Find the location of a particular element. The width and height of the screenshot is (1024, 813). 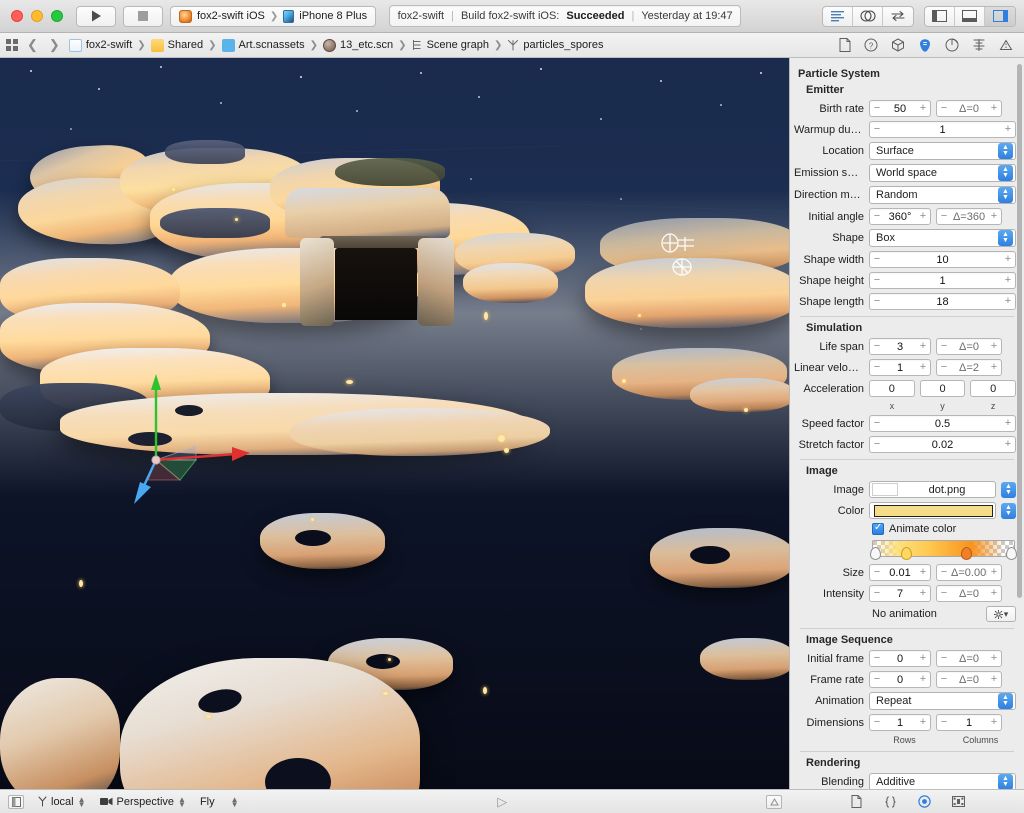

shape-height-field: − 1 + is located at coordinates (942, 280).